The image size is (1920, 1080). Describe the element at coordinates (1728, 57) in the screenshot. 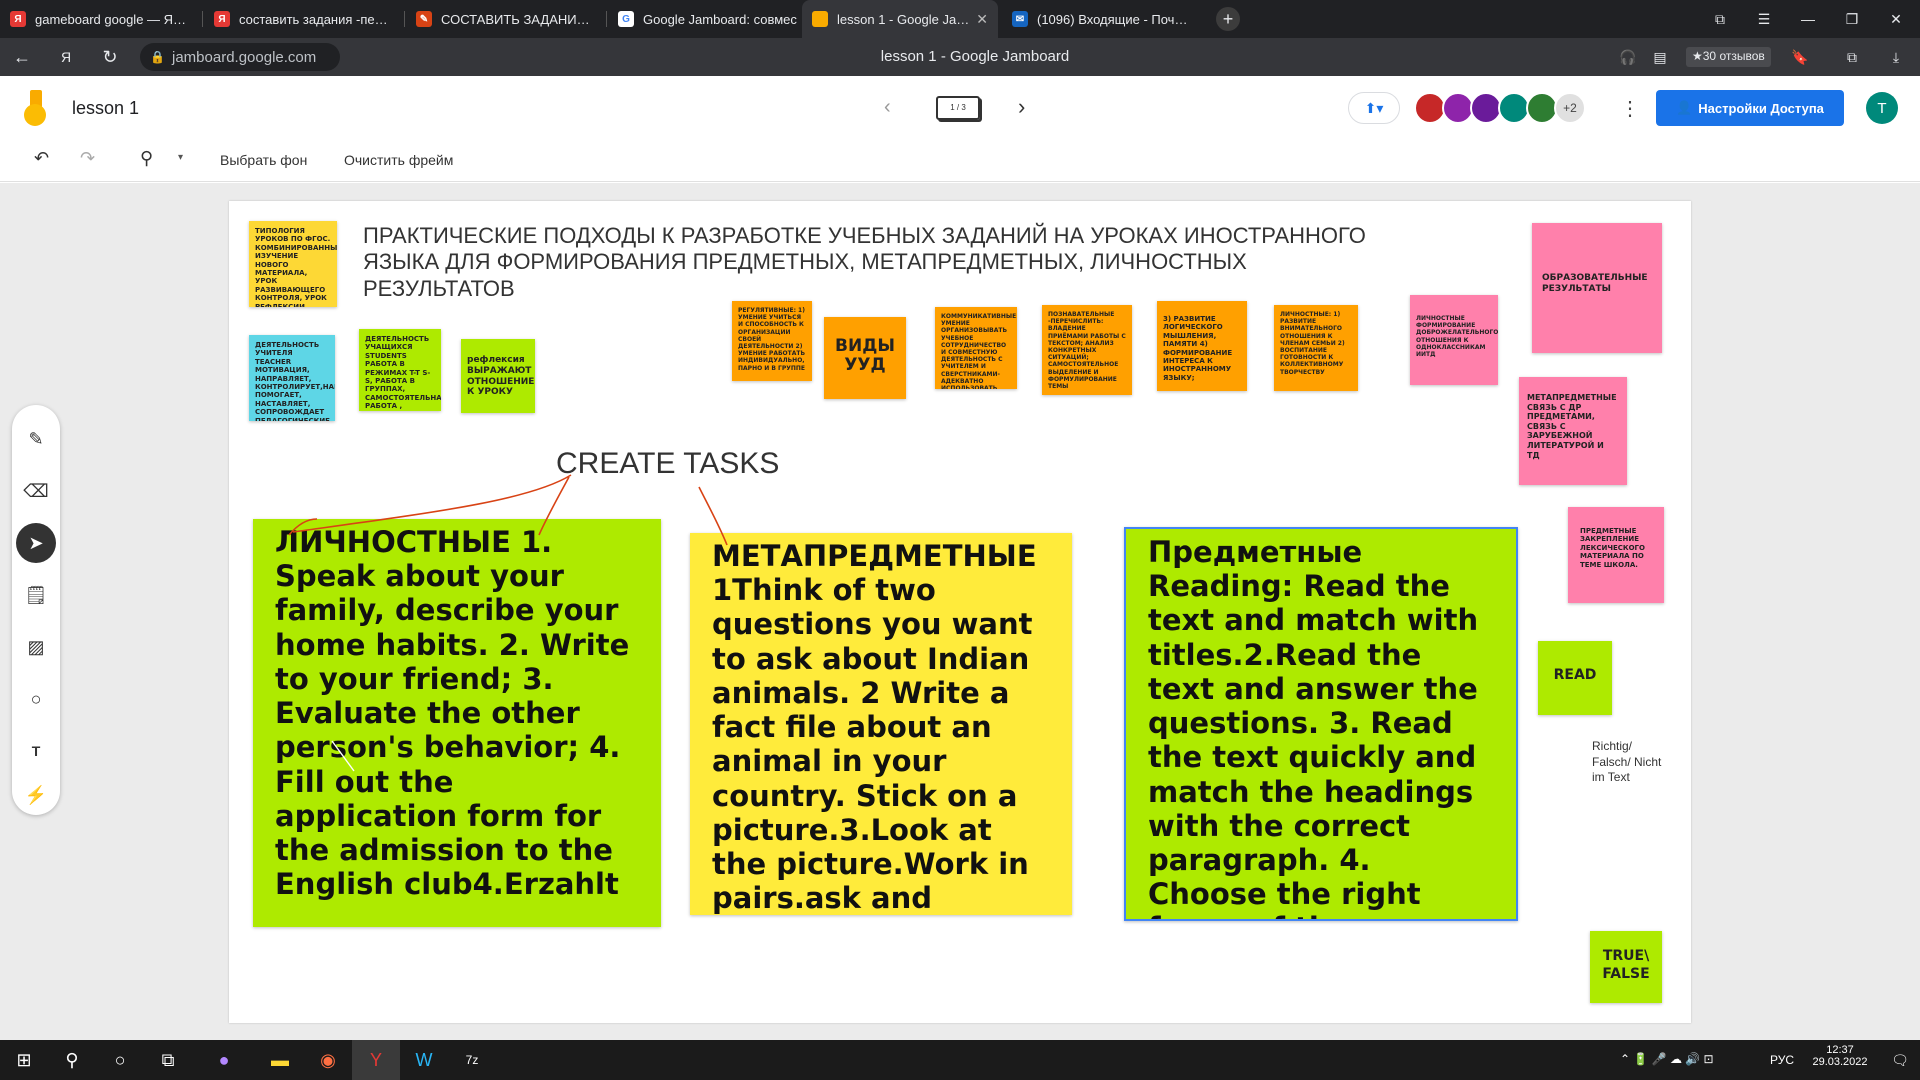

I see `reviews-badge: ★30 отзывов` at that location.